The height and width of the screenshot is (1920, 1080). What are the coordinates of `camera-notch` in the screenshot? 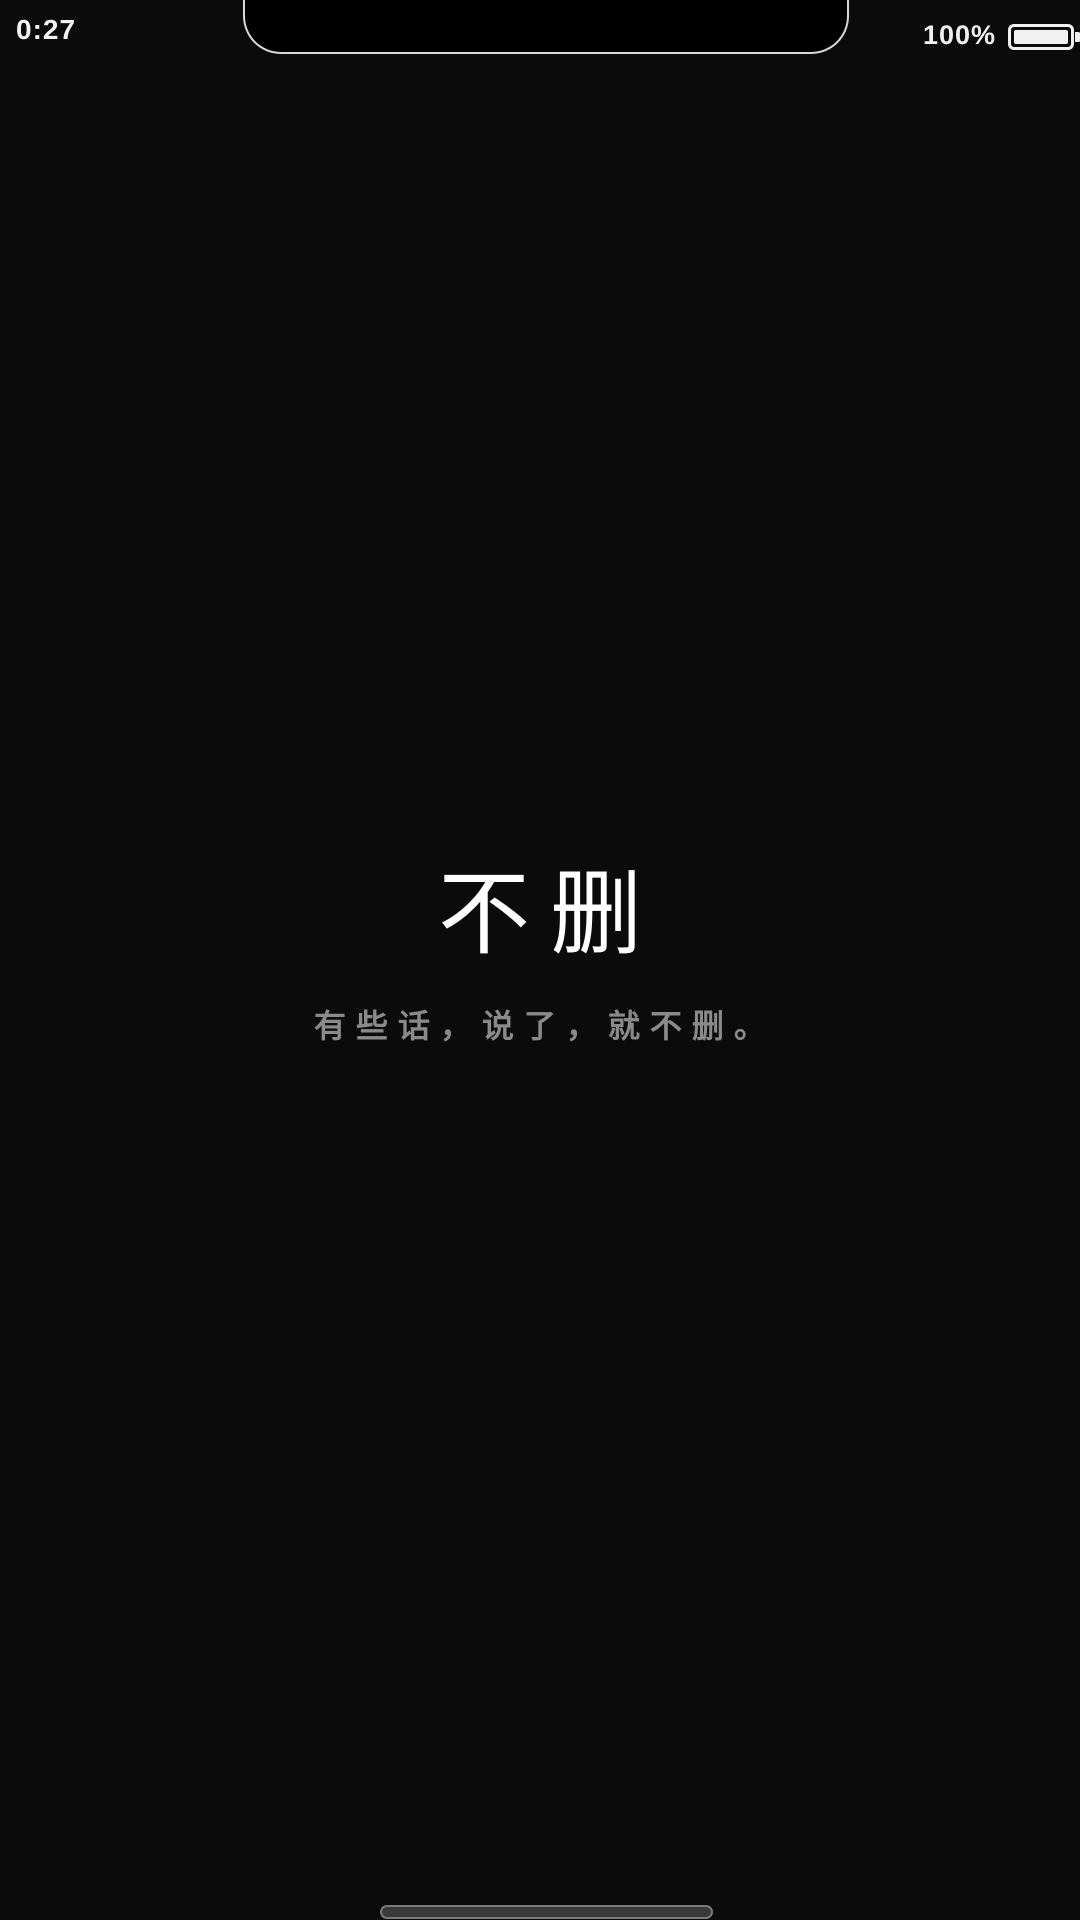 It's located at (546, 27).